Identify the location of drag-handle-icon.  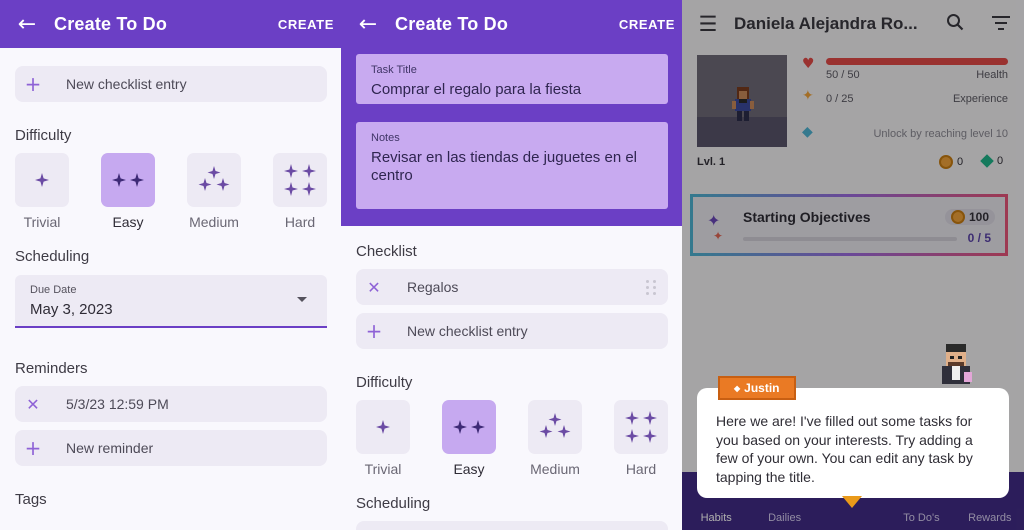
(653, 288).